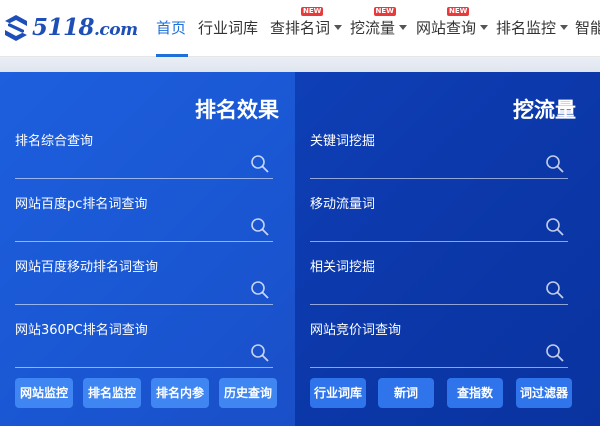 The width and height of the screenshot is (600, 426). What do you see at coordinates (86, 265) in the screenshot?
I see `field-label: 网站百度移动排名词查询` at bounding box center [86, 265].